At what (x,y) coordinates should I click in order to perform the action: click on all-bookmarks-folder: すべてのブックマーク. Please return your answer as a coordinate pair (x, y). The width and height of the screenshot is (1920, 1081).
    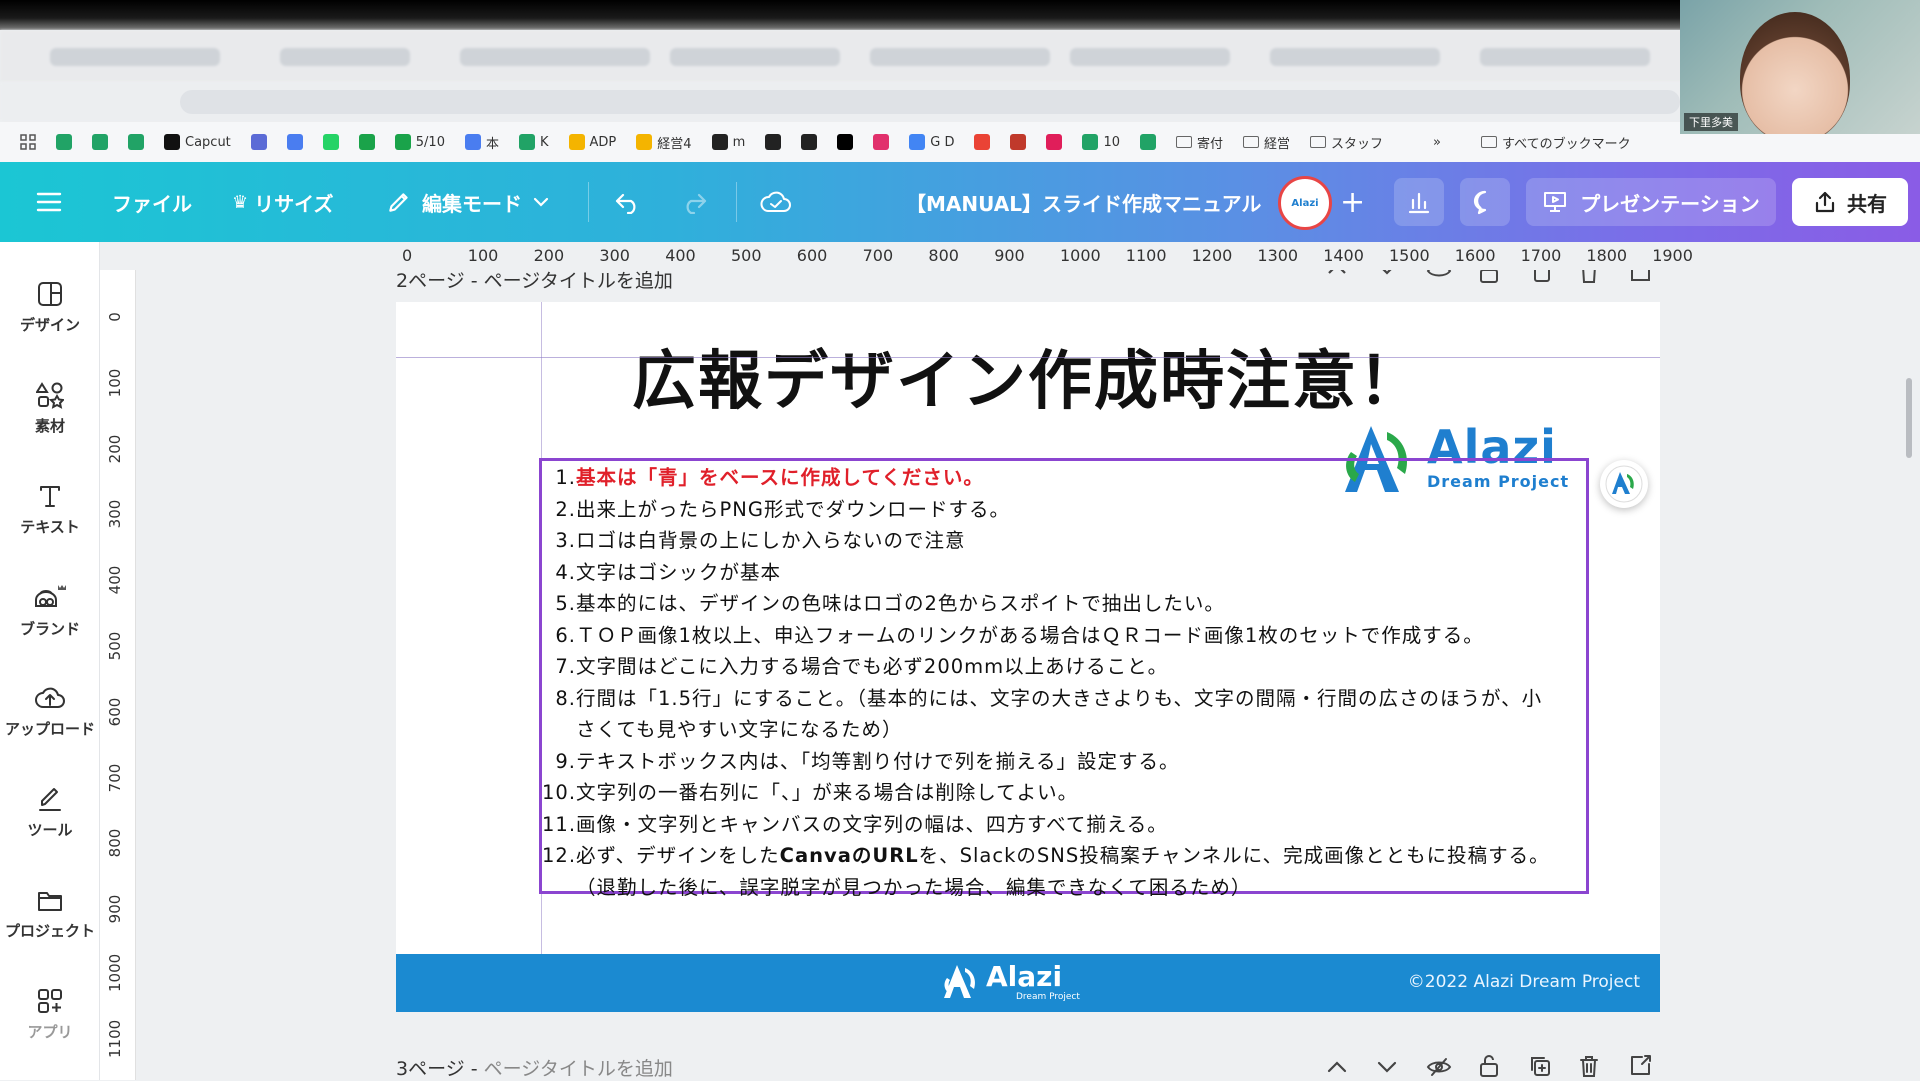
    Looking at the image, I should click on (1556, 142).